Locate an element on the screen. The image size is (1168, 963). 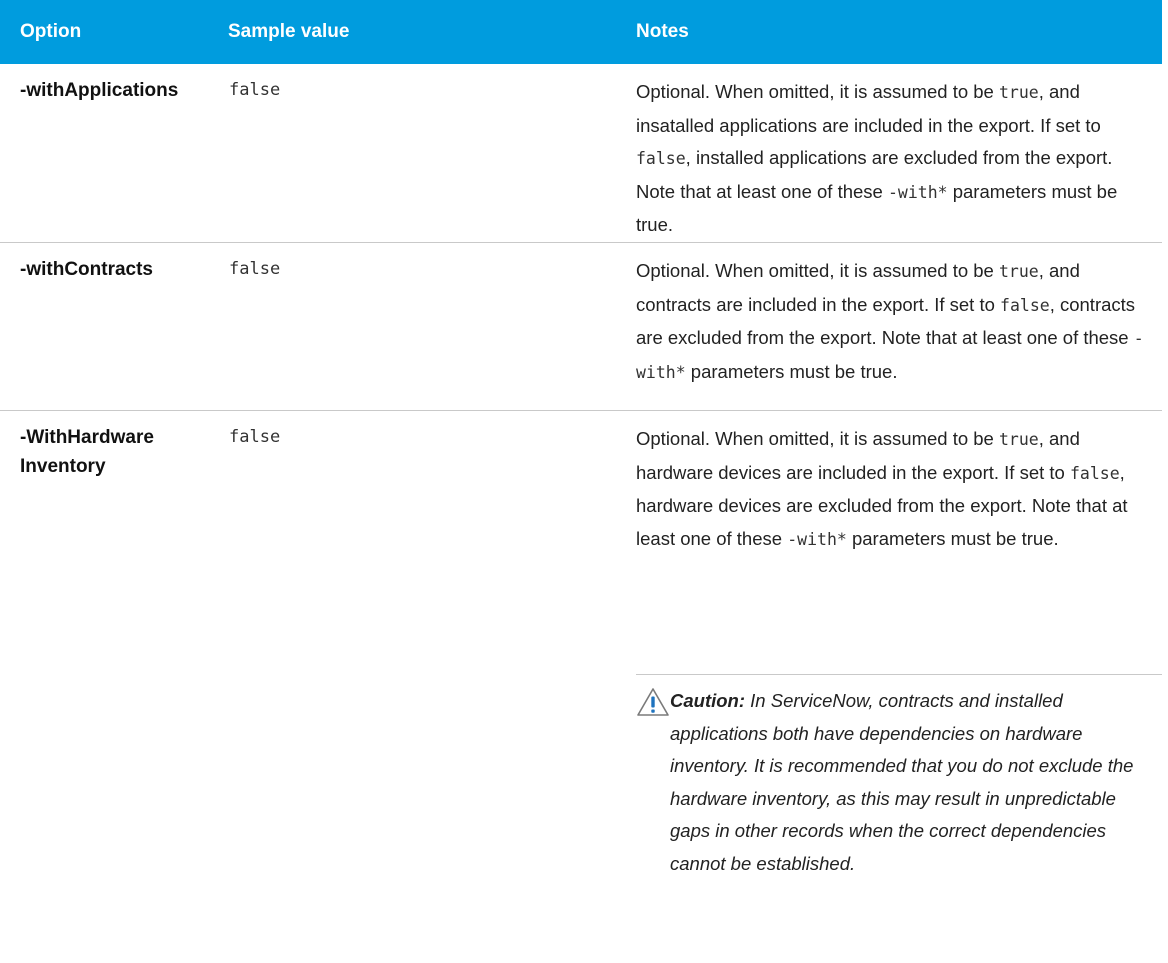
warning-triangle-icon is located at coordinates (653, 702).